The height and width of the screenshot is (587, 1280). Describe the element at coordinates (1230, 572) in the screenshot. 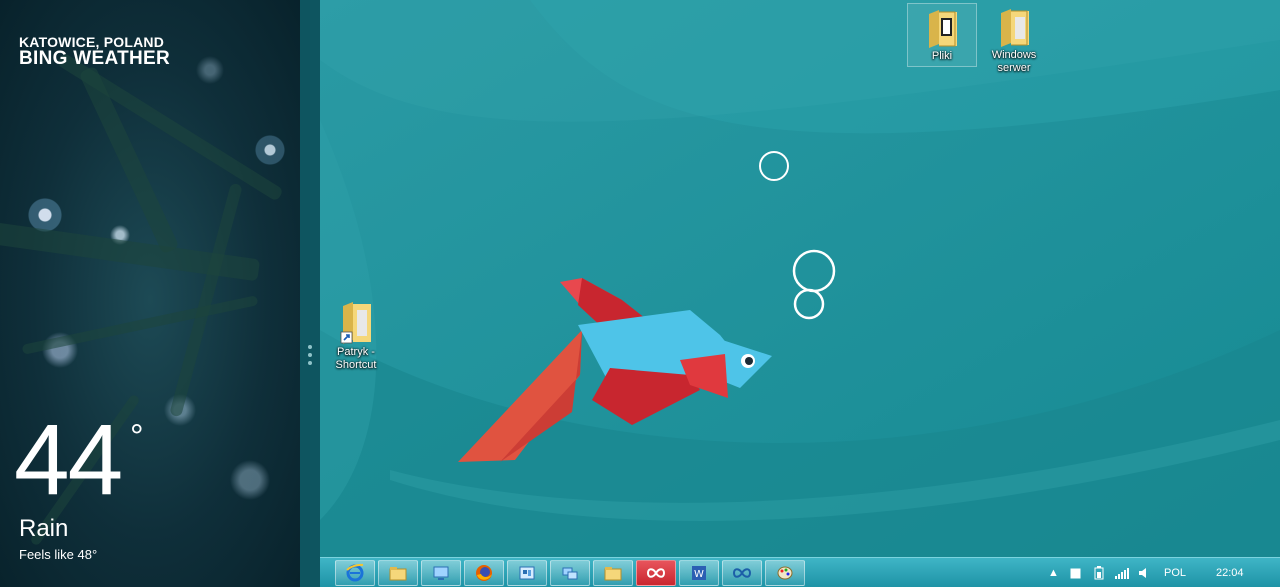

I see `tray-clock: 22:04` at that location.